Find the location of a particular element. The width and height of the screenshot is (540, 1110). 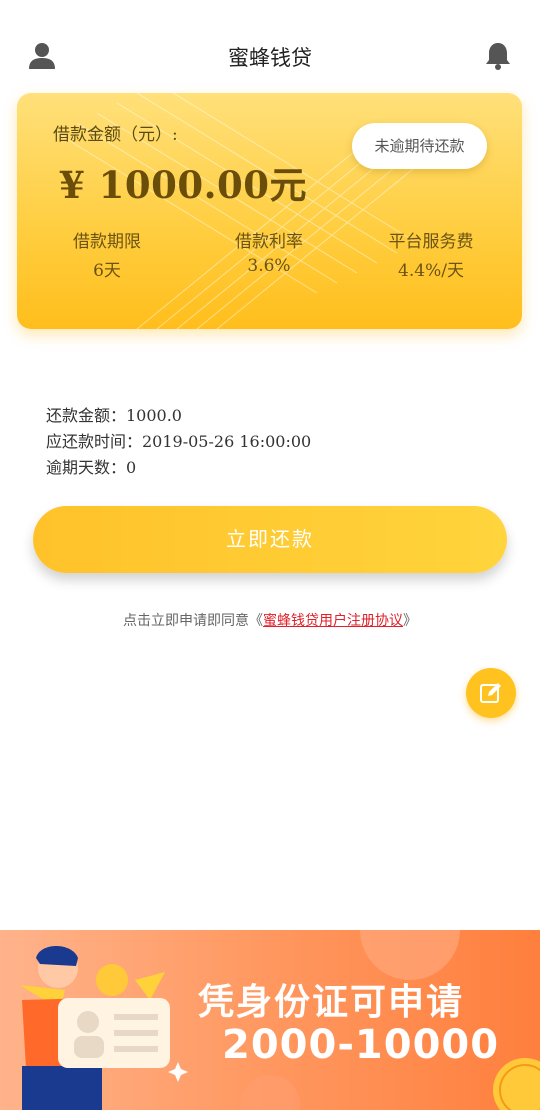

page-title: 蜜蜂钱贷 is located at coordinates (270, 58).